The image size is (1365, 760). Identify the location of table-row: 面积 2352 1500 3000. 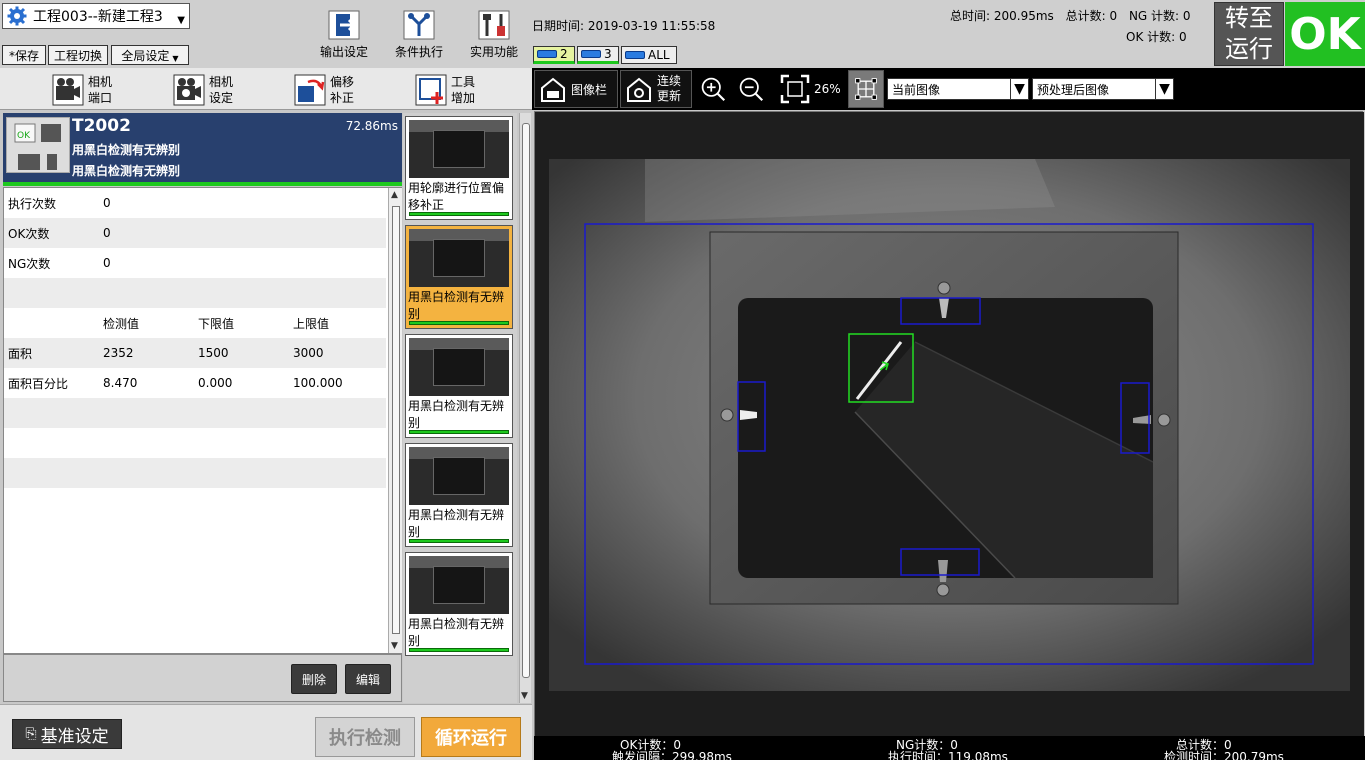
(195, 353).